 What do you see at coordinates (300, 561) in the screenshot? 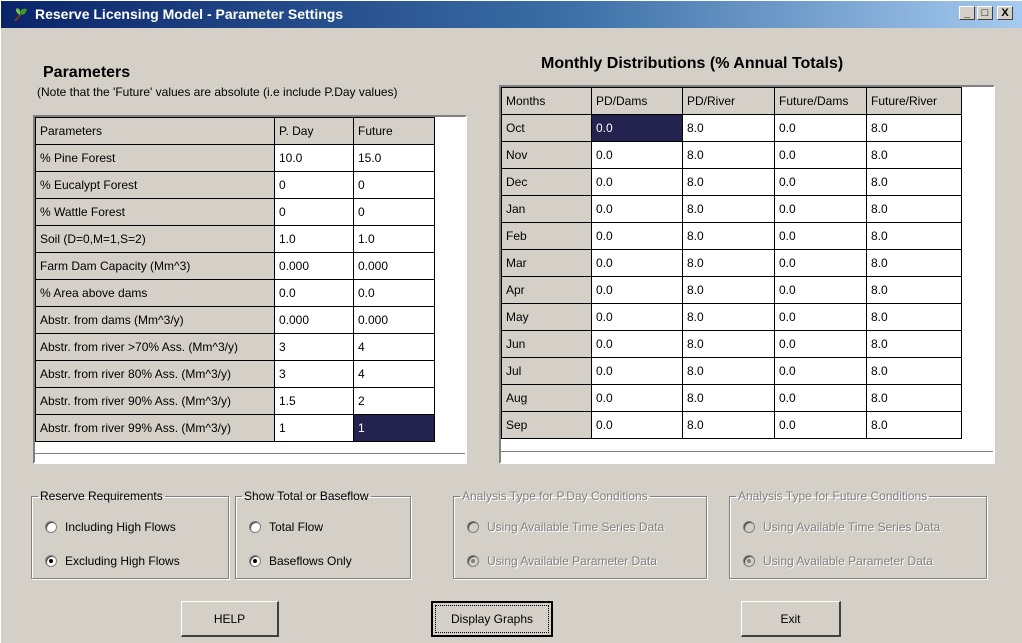
I see `radio-baseflows-only: Baseflows Only` at bounding box center [300, 561].